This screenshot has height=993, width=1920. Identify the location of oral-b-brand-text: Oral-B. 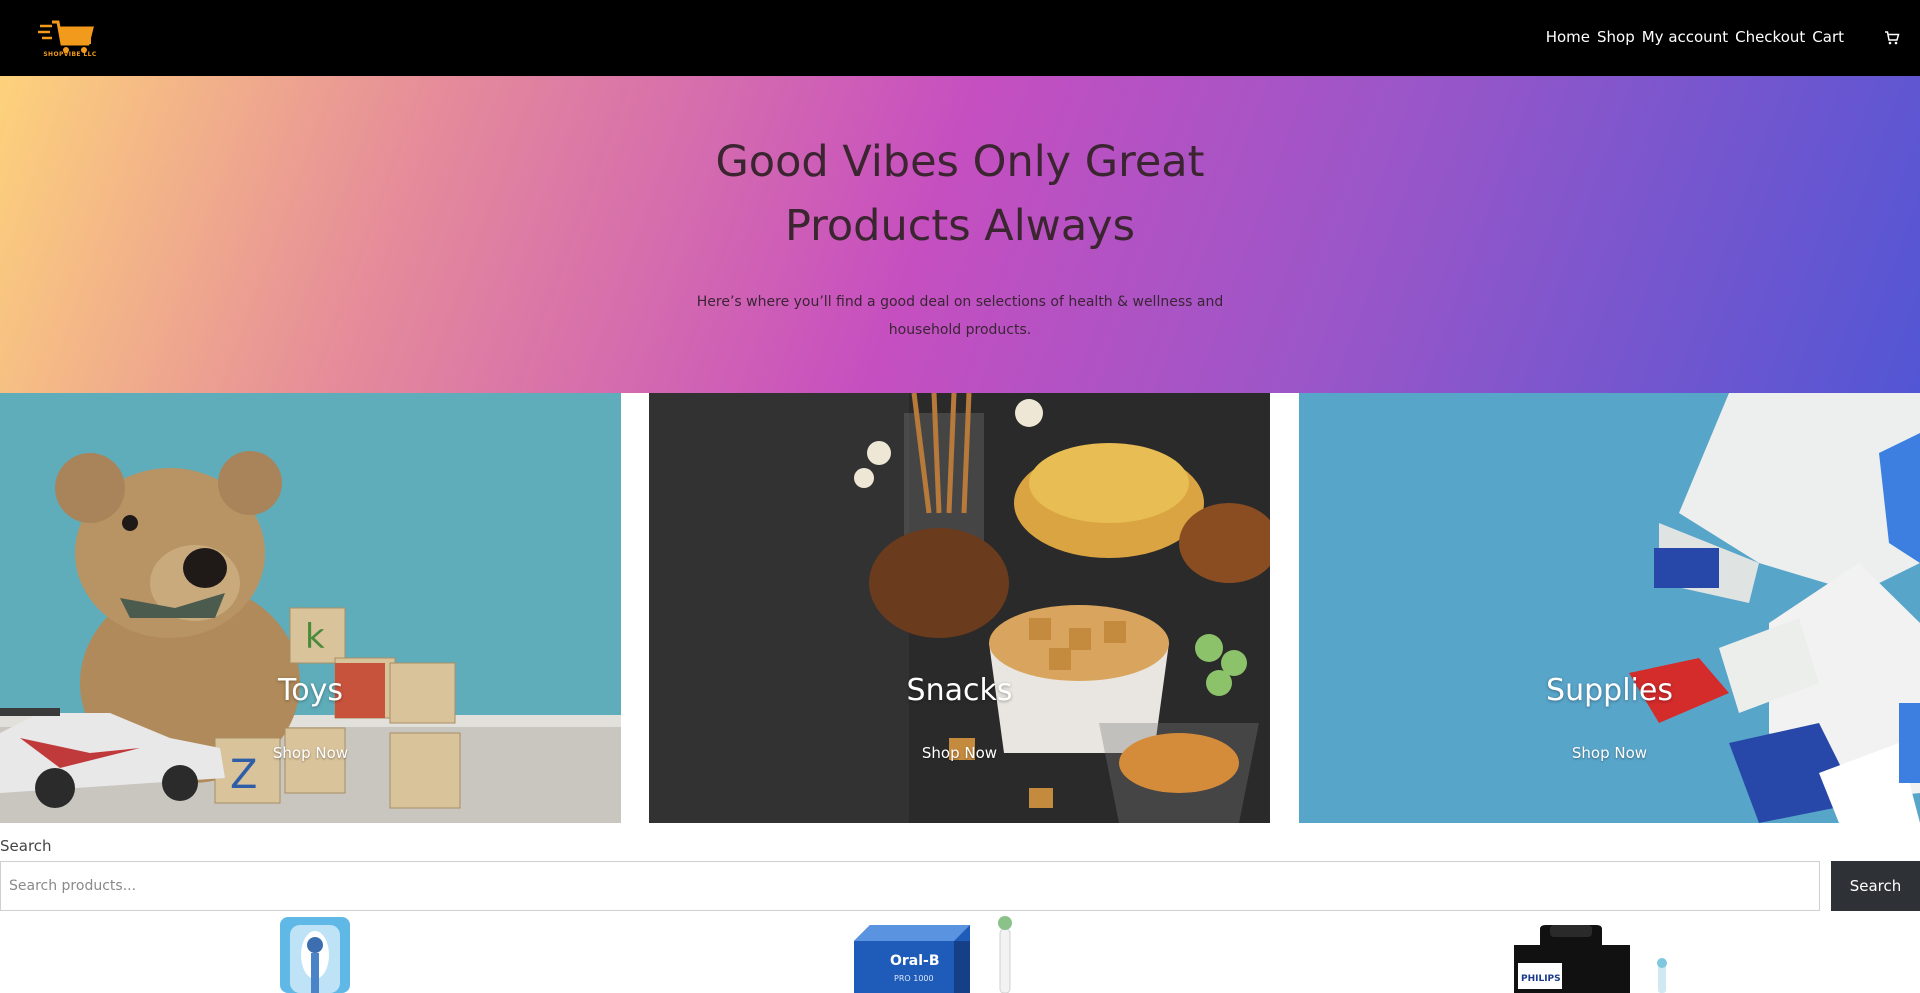
(915, 961).